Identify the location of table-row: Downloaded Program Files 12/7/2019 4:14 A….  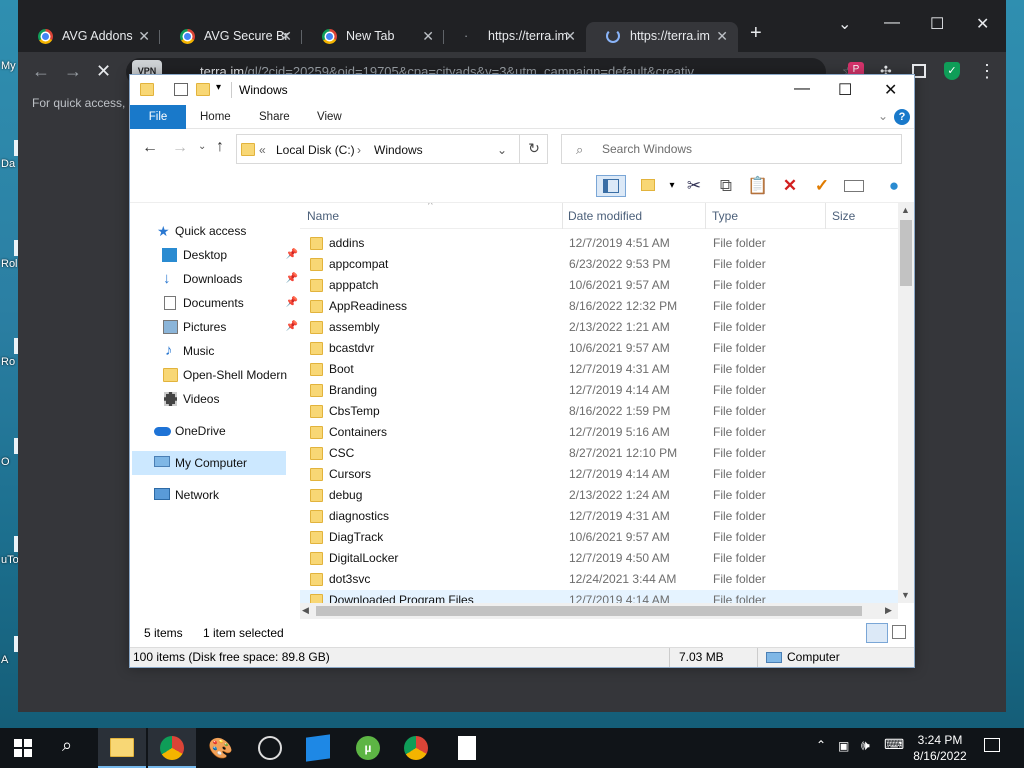
(599, 596).